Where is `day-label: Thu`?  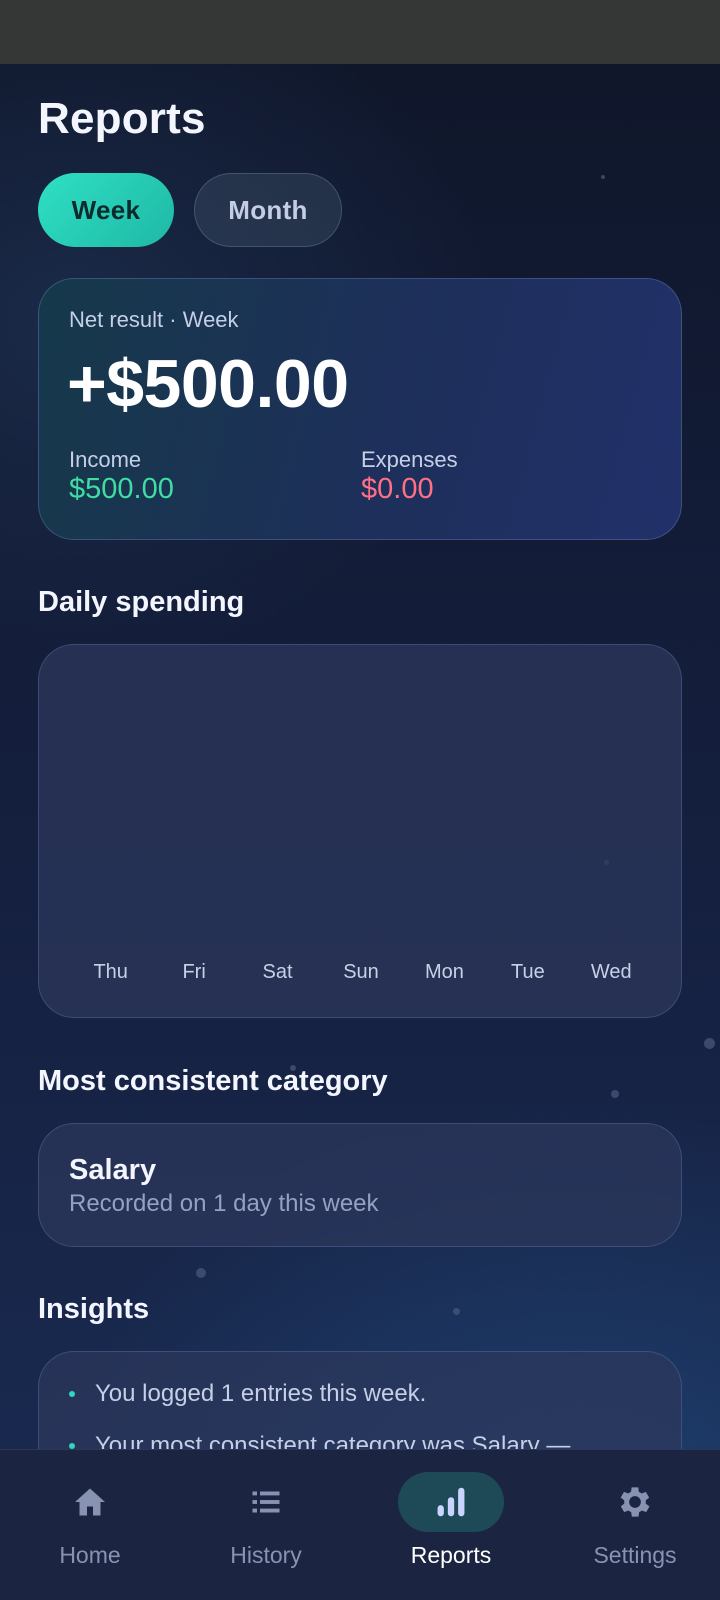
day-label: Thu is located at coordinates (110, 972).